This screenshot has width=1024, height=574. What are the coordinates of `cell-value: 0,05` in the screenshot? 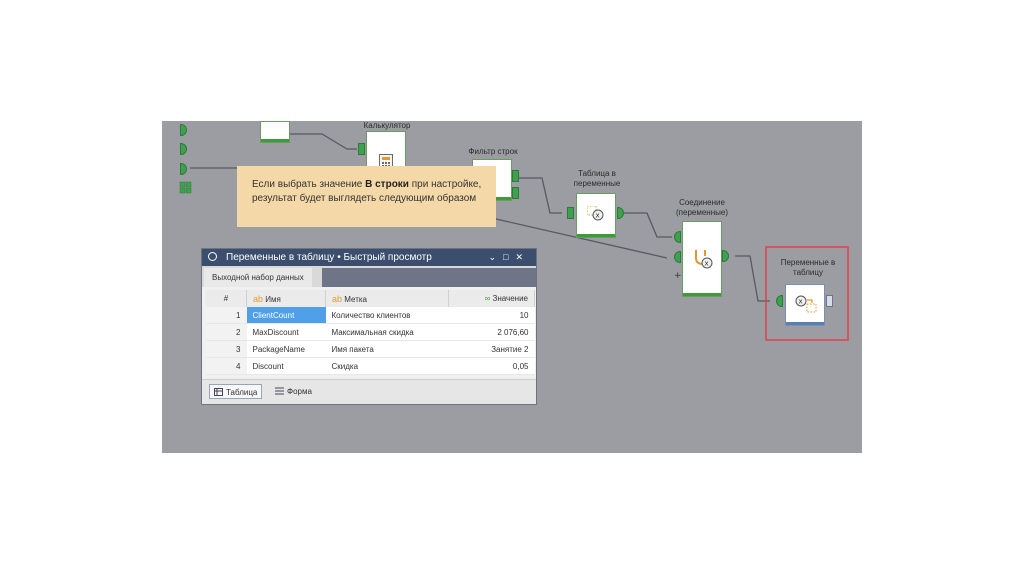 It's located at (491, 366).